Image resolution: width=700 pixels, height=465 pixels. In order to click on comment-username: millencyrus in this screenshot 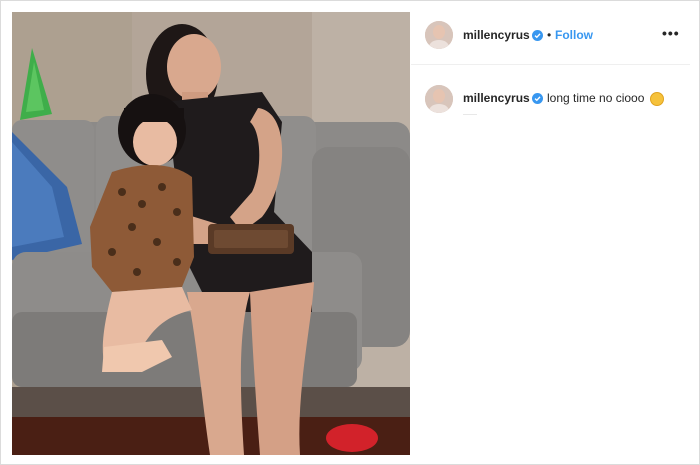, I will do `click(496, 98)`.